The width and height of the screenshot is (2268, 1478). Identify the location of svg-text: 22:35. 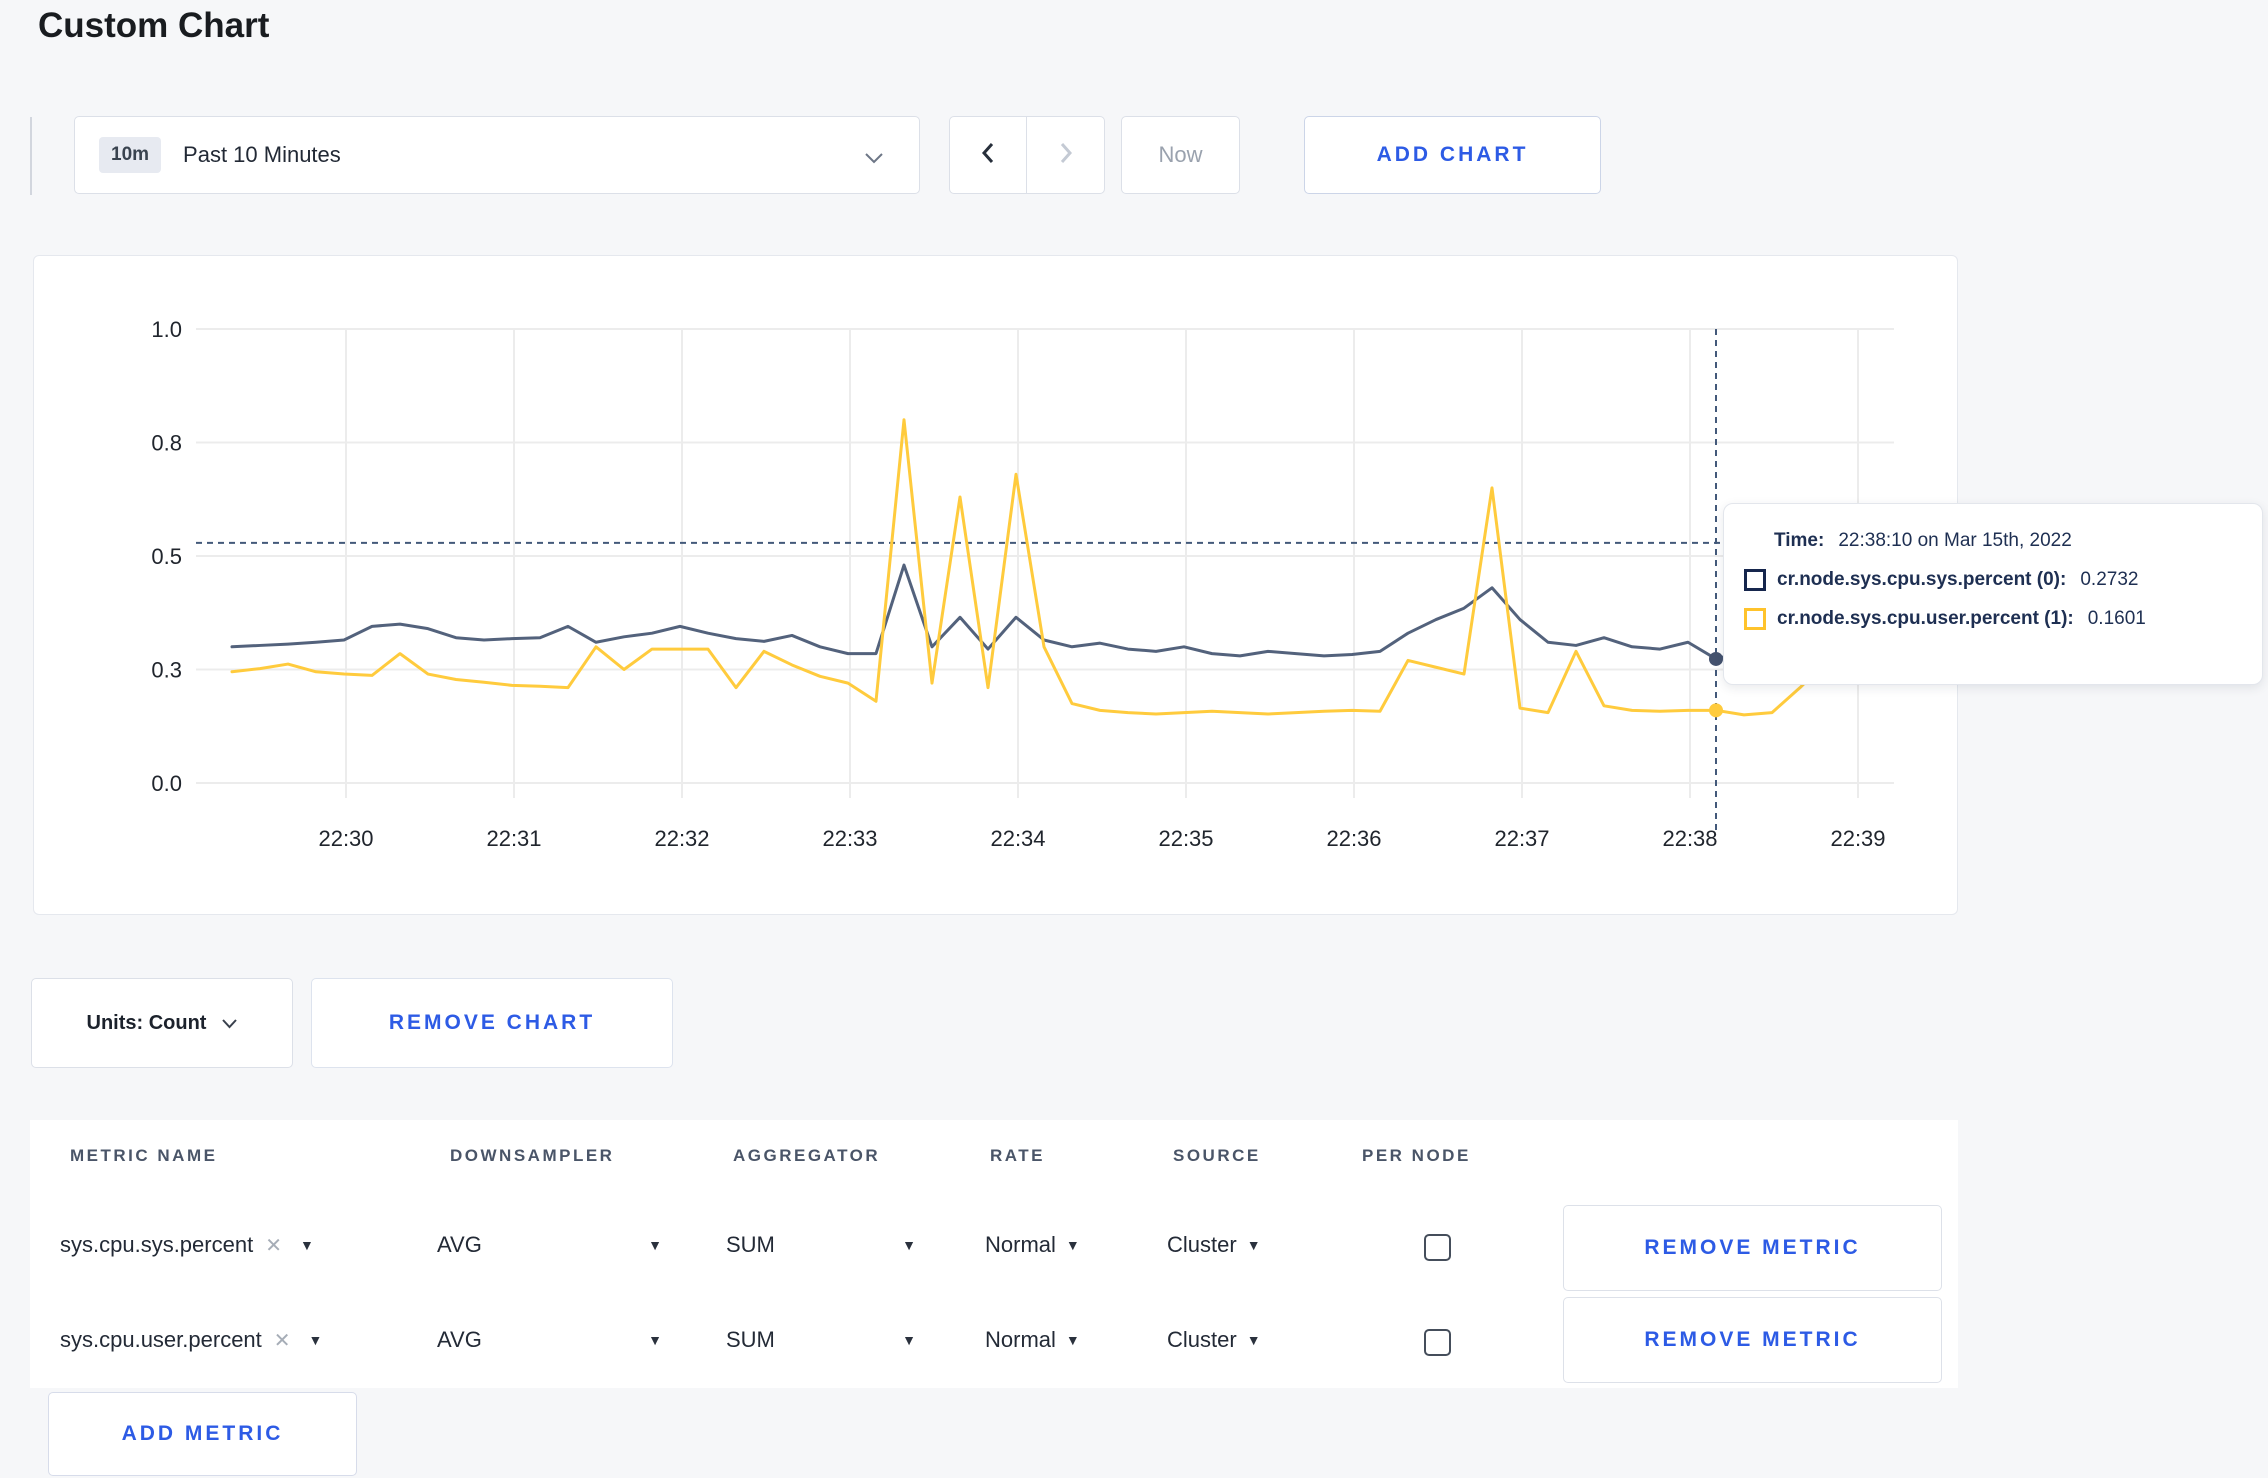
(1185, 838).